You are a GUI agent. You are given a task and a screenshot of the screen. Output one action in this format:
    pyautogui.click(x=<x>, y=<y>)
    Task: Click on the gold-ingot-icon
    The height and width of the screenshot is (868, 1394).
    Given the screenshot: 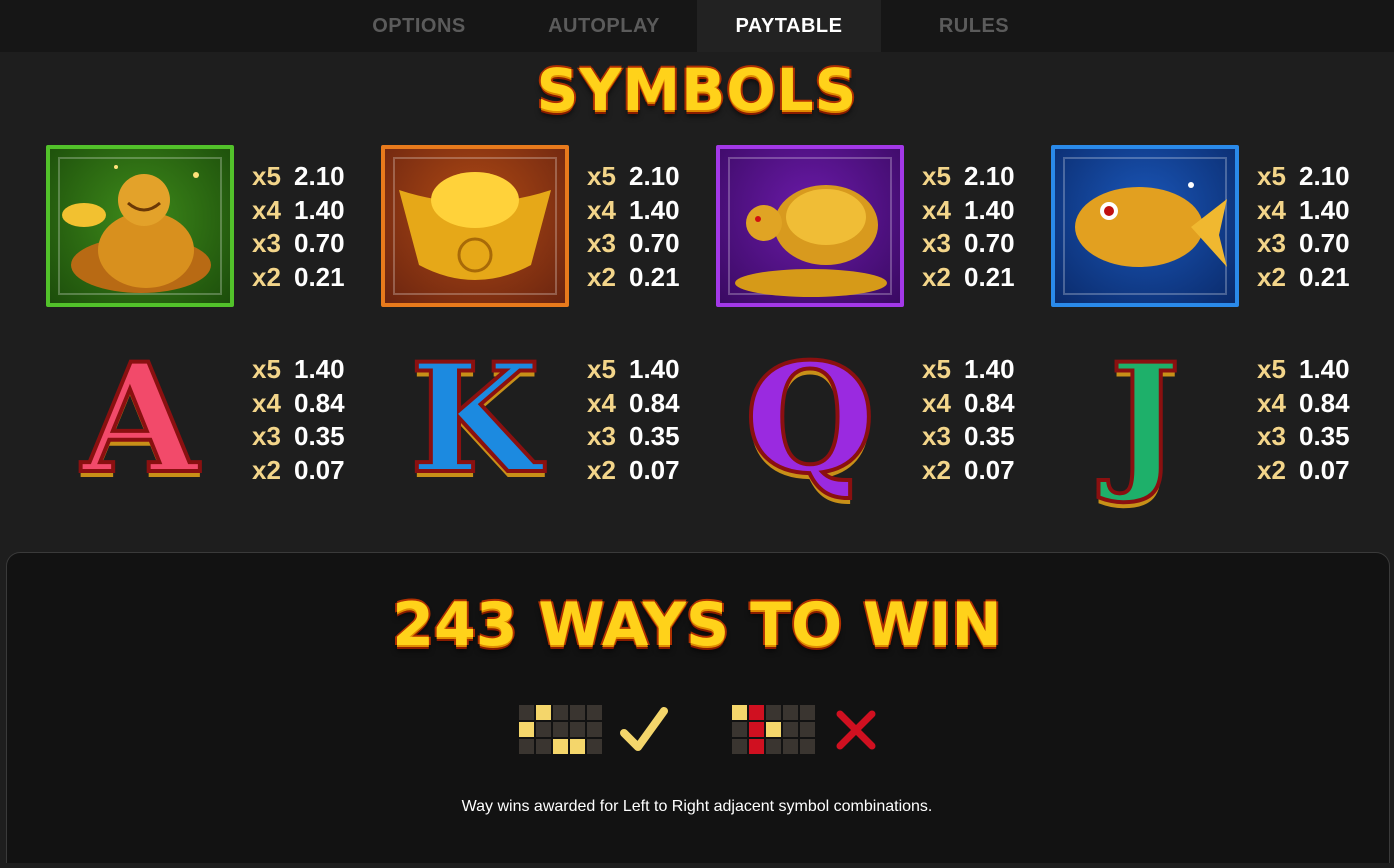 What is the action you would take?
    pyautogui.click(x=475, y=226)
    